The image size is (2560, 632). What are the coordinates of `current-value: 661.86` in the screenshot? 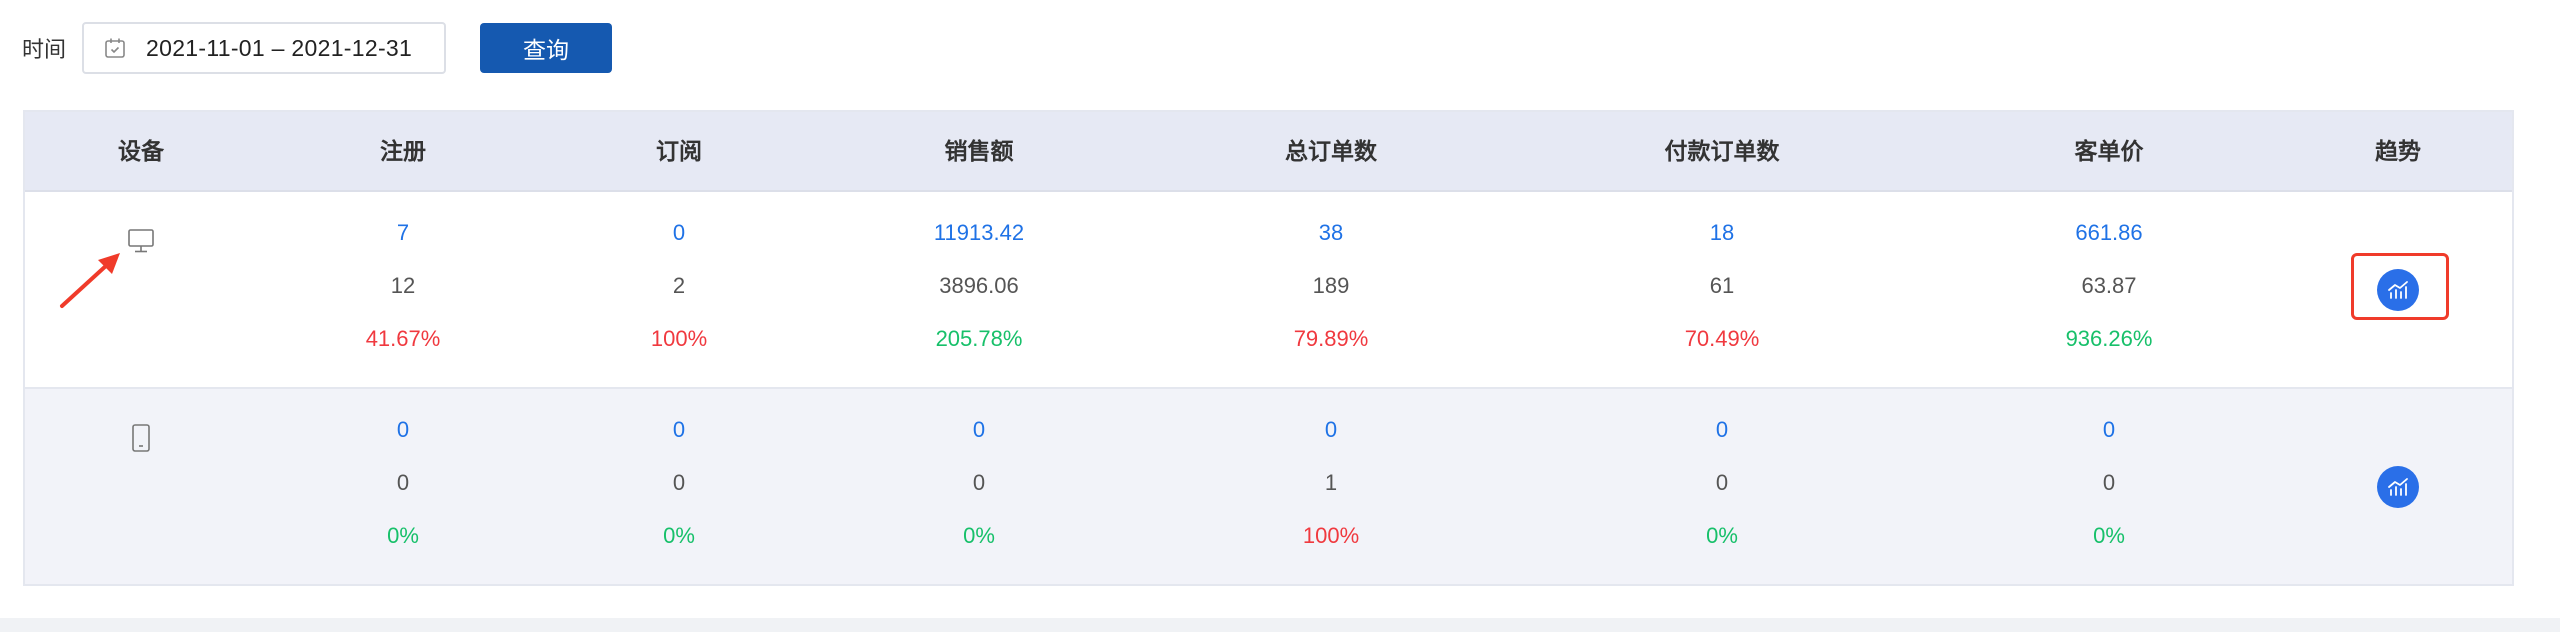 It's located at (2109, 232).